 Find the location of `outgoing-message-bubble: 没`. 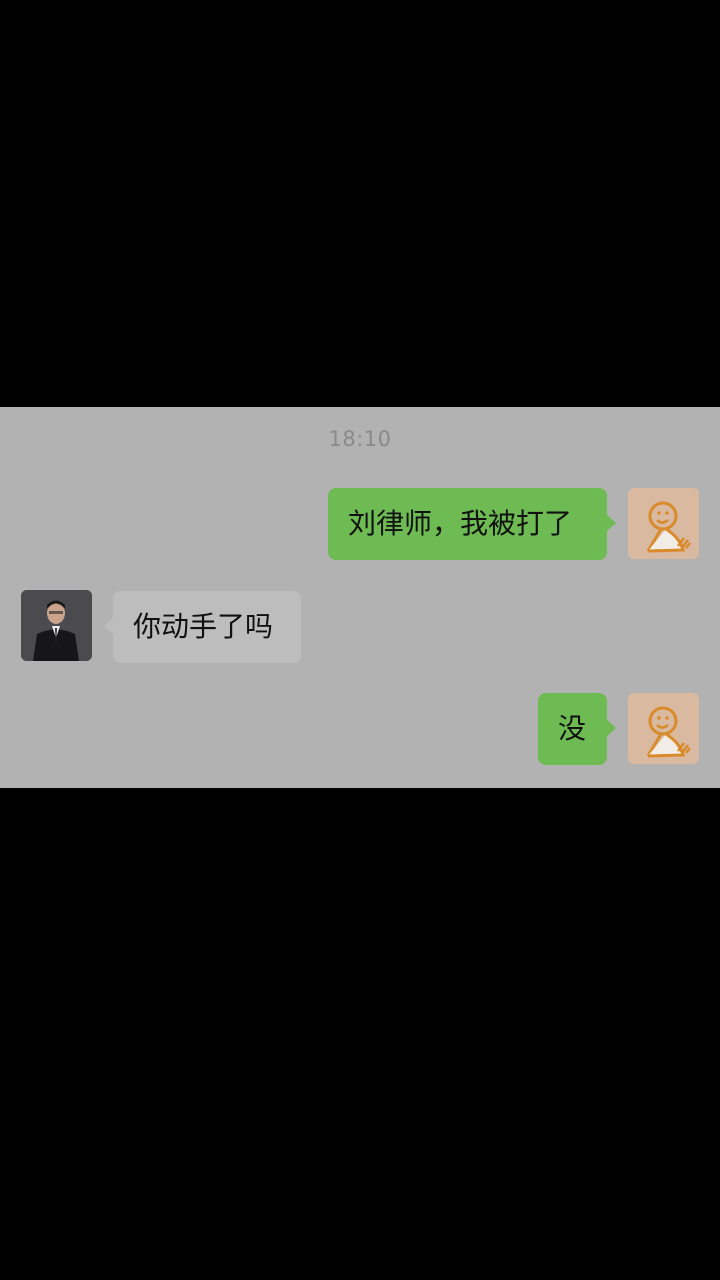

outgoing-message-bubble: 没 is located at coordinates (577, 729).